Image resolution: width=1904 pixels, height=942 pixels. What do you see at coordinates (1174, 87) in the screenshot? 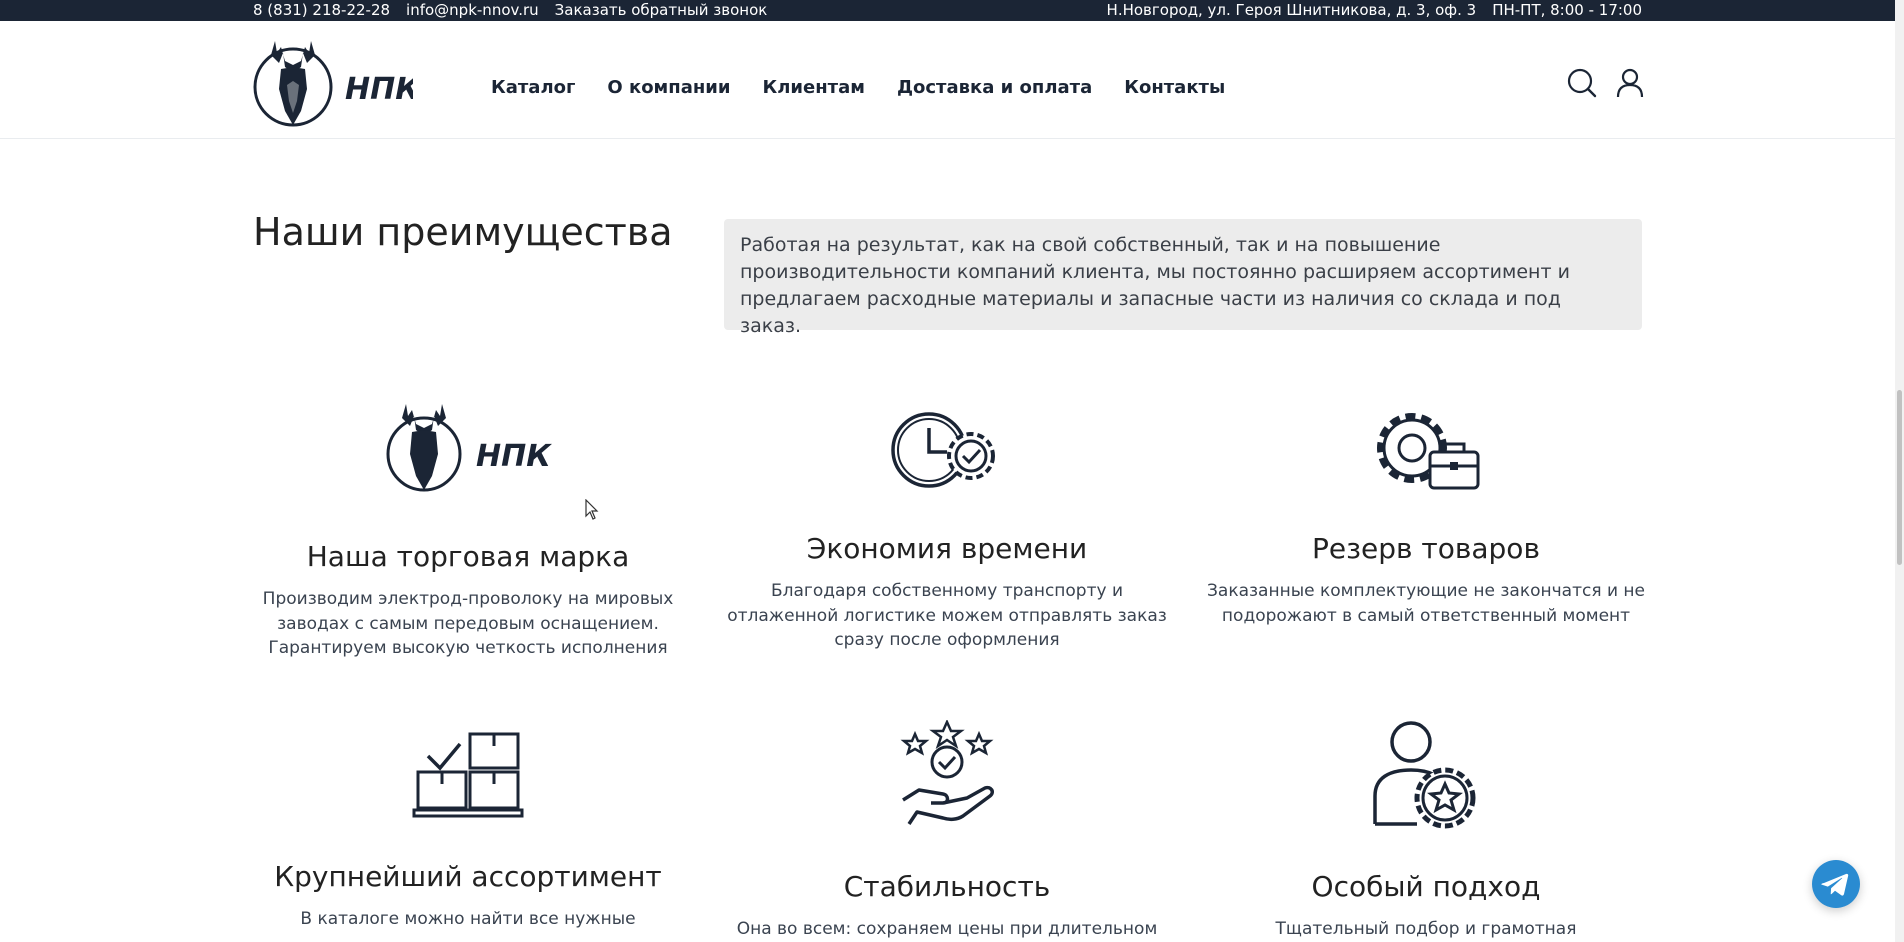
I see `nav-contacts: Контакты` at bounding box center [1174, 87].